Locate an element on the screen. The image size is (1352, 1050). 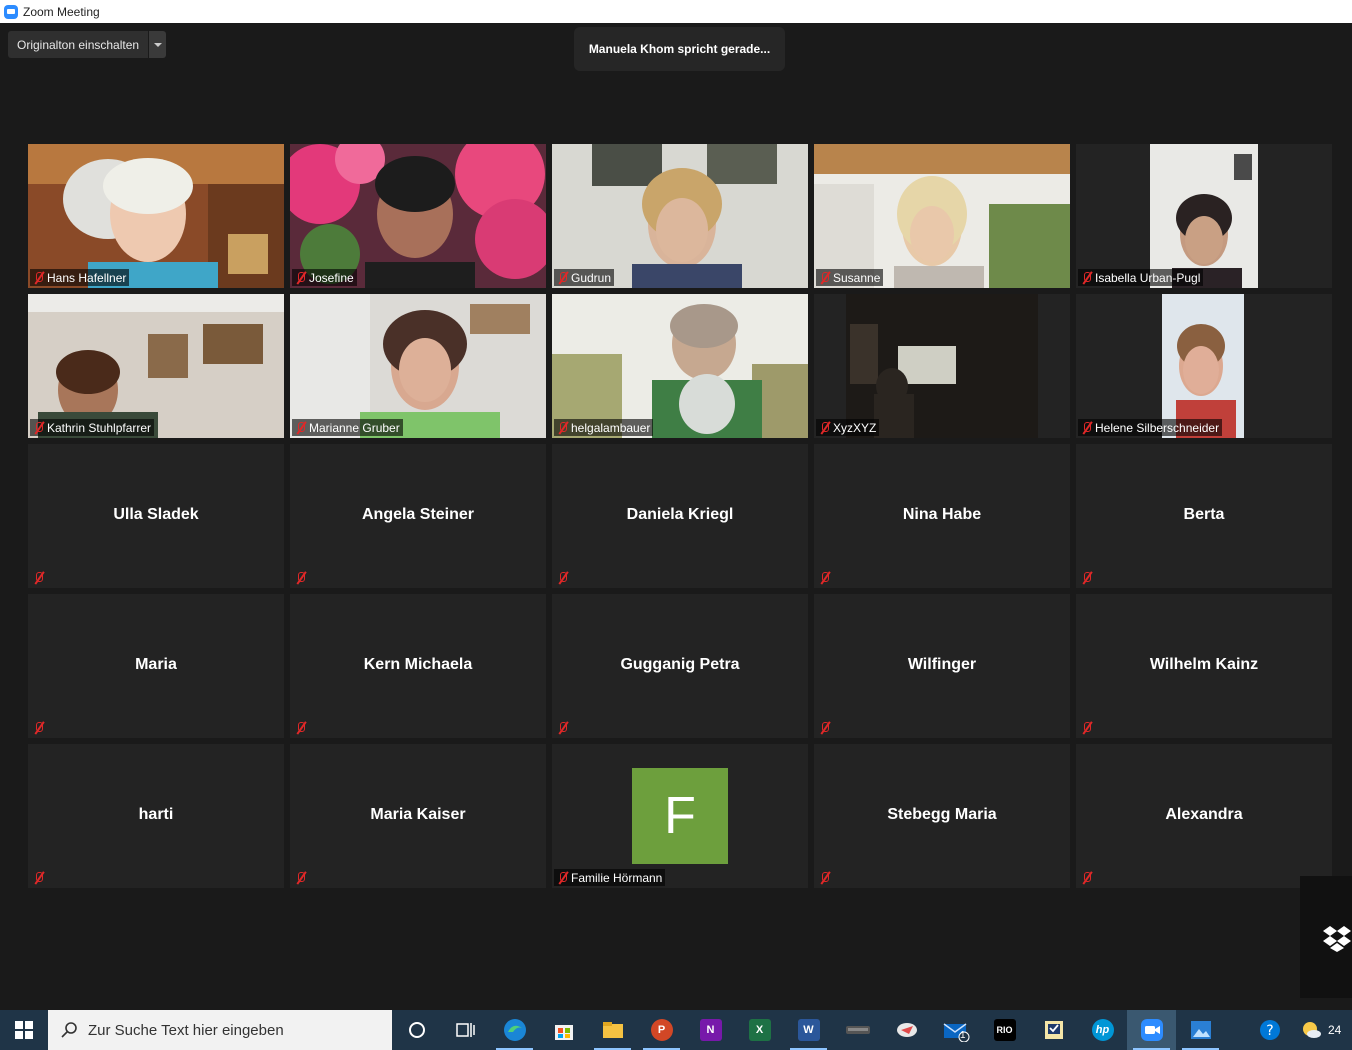
participant-name: harti is located at coordinates (156, 814).